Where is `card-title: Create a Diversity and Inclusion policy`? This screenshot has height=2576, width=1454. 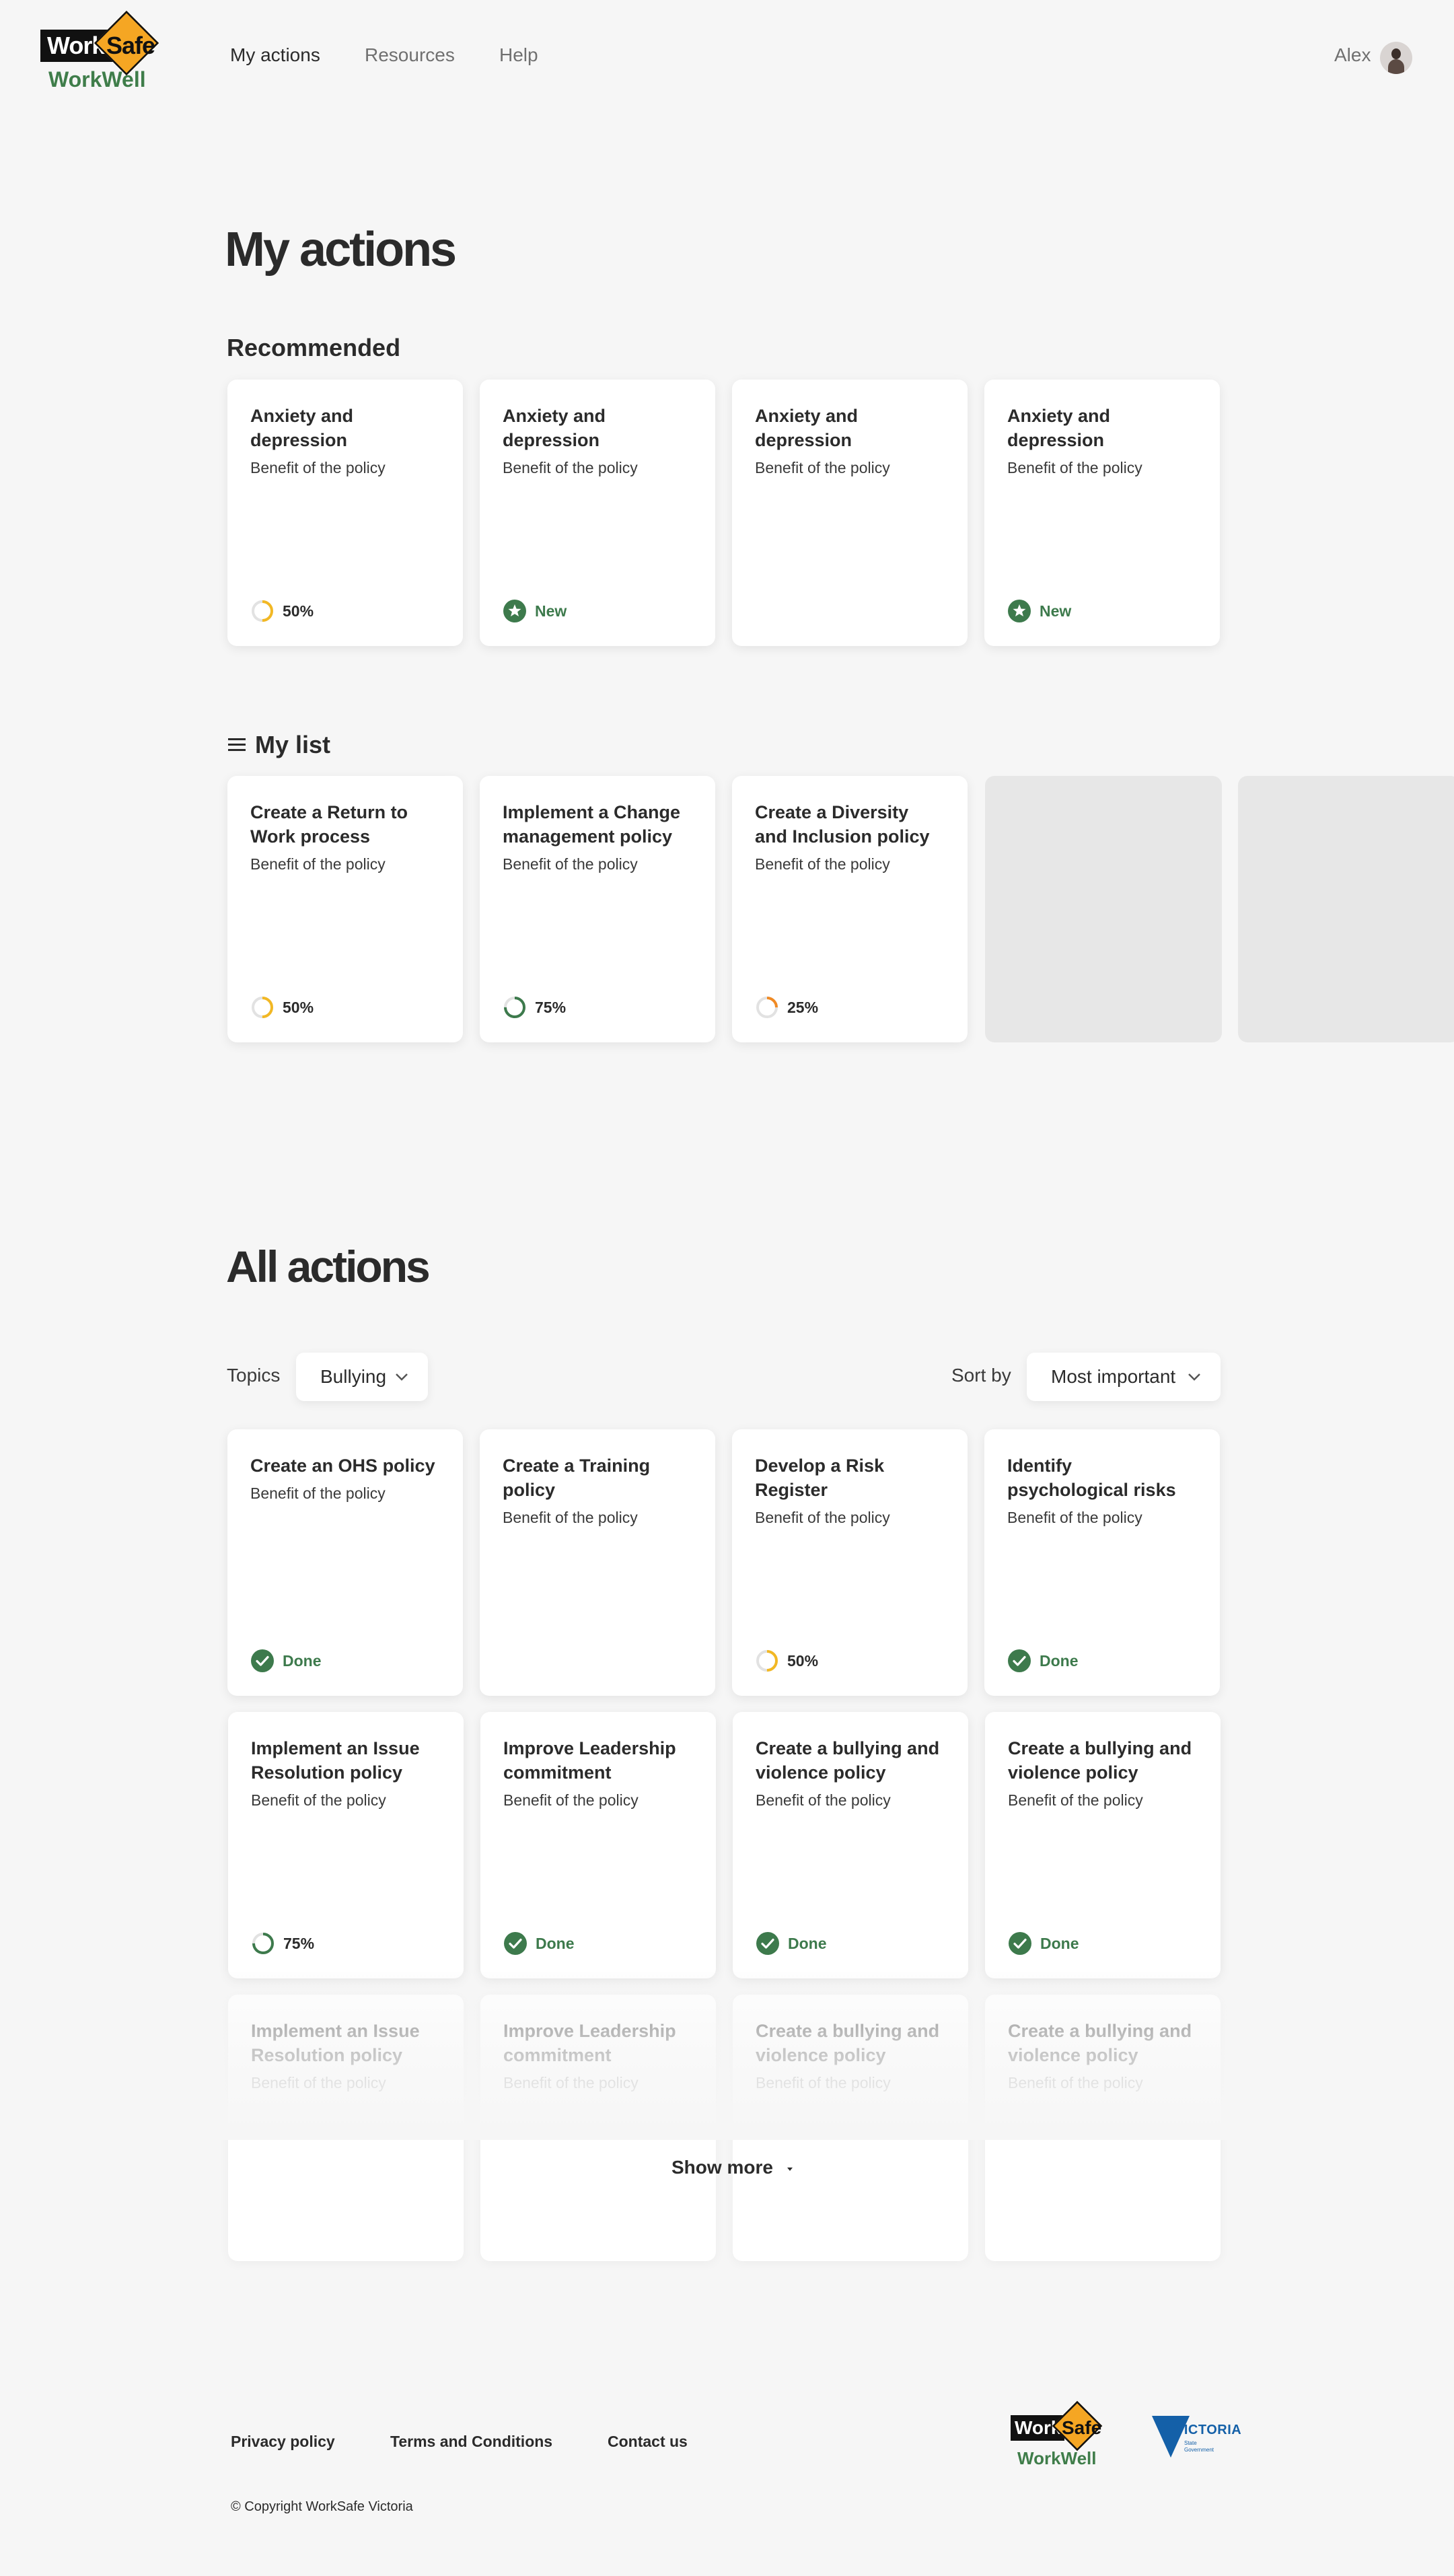 card-title: Create a Diversity and Inclusion policy is located at coordinates (842, 824).